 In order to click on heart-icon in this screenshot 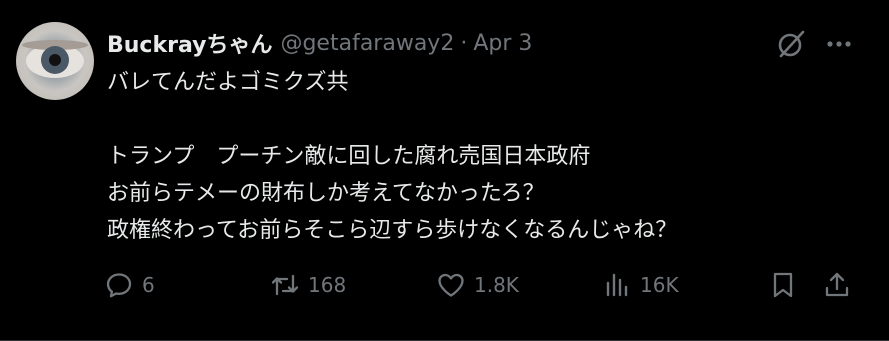, I will do `click(451, 285)`.